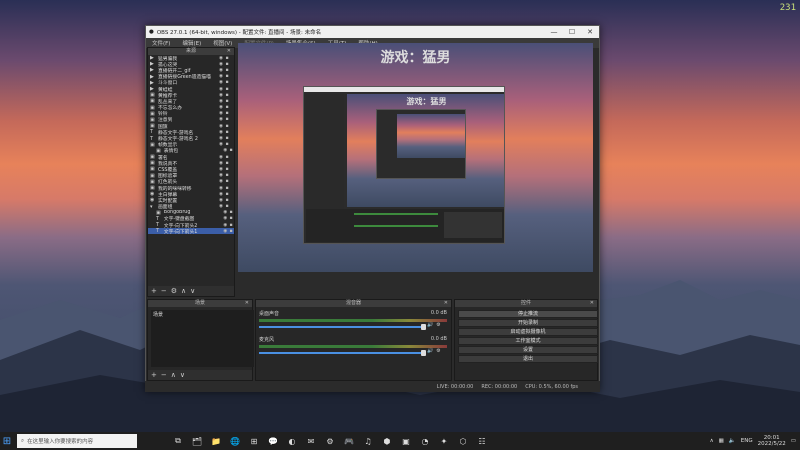  Describe the element at coordinates (732, 441) in the screenshot. I see `volume-icon: 🔈` at that location.